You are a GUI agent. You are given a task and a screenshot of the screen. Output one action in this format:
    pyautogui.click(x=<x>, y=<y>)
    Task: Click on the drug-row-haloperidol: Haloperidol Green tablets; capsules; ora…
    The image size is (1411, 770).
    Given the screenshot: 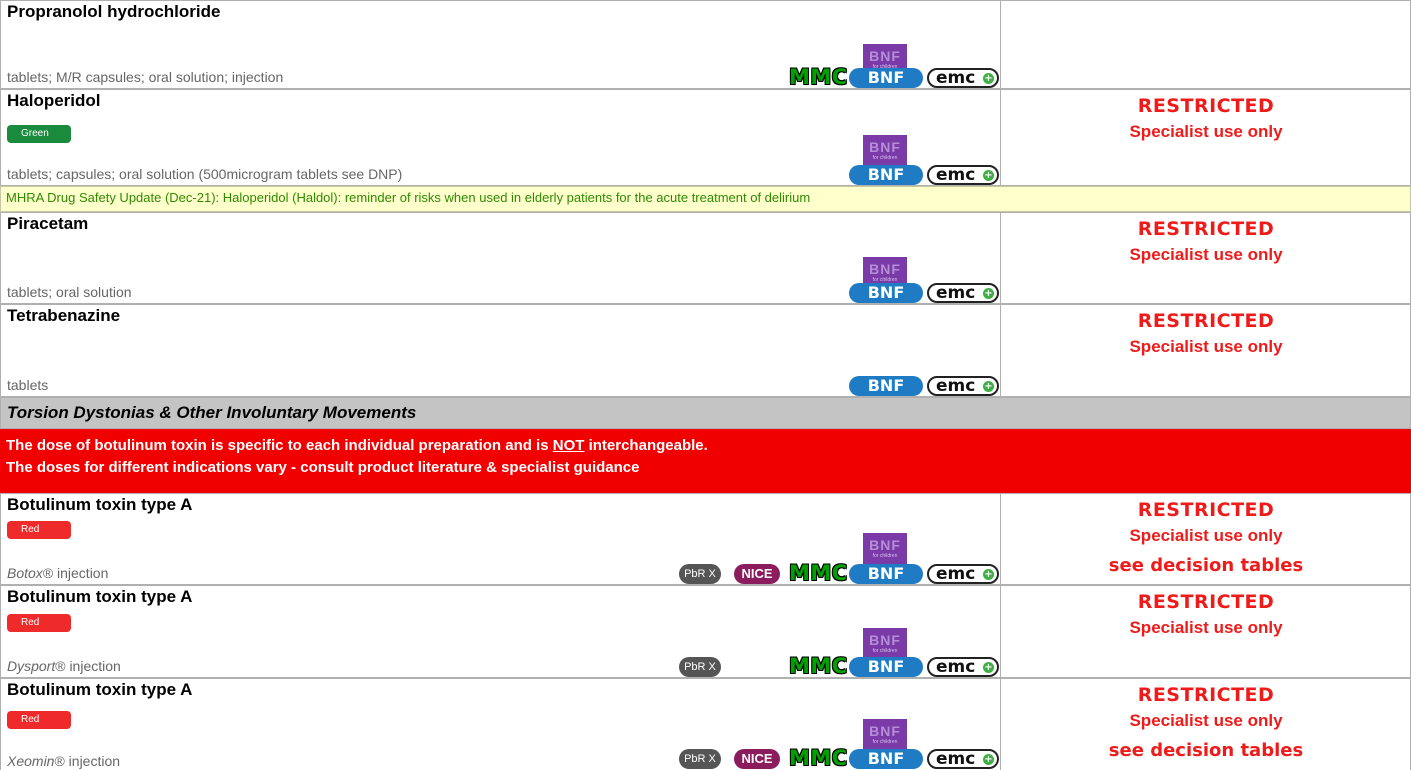 What is the action you would take?
    pyautogui.click(x=705, y=137)
    